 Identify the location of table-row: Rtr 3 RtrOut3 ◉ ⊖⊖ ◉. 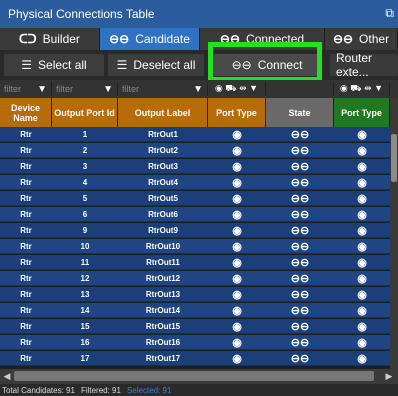
(195, 166).